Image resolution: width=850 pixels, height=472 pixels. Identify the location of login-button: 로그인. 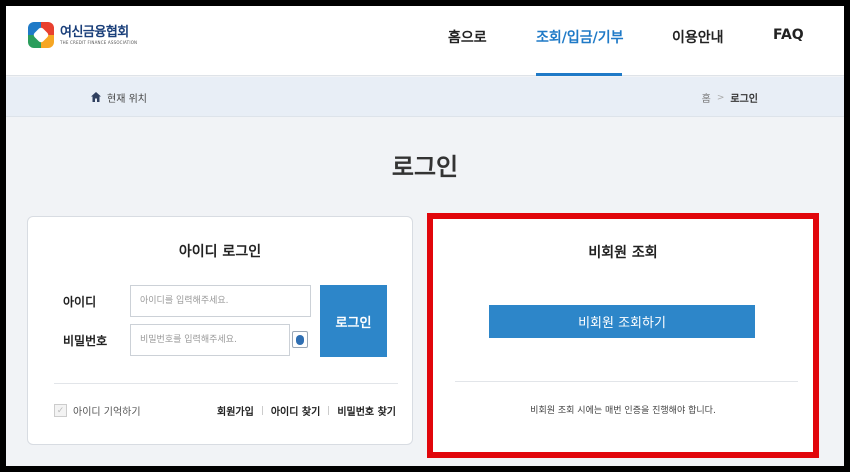
(353, 321).